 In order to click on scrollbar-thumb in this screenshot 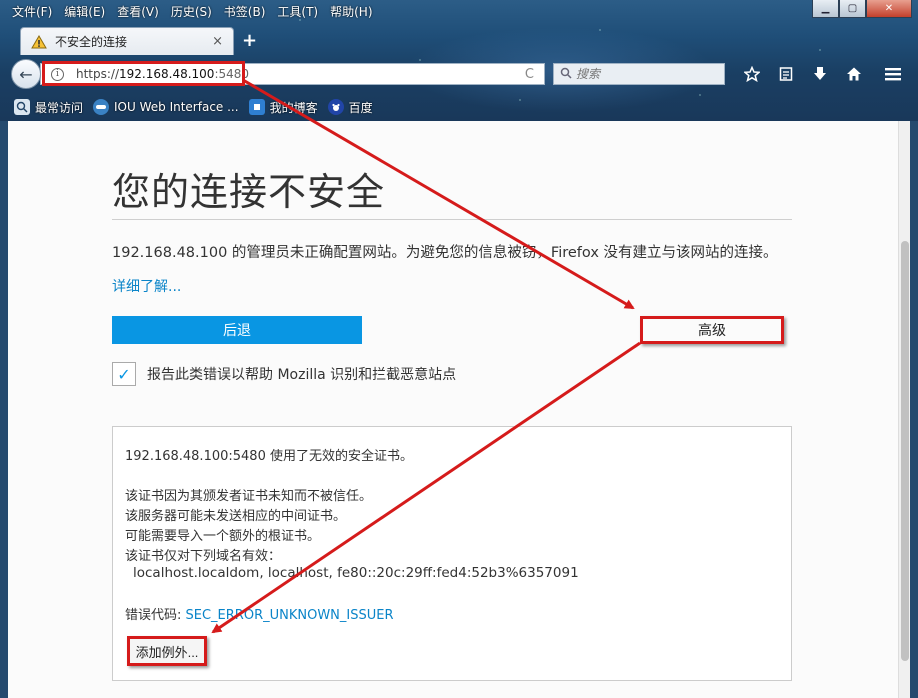, I will do `click(905, 451)`.